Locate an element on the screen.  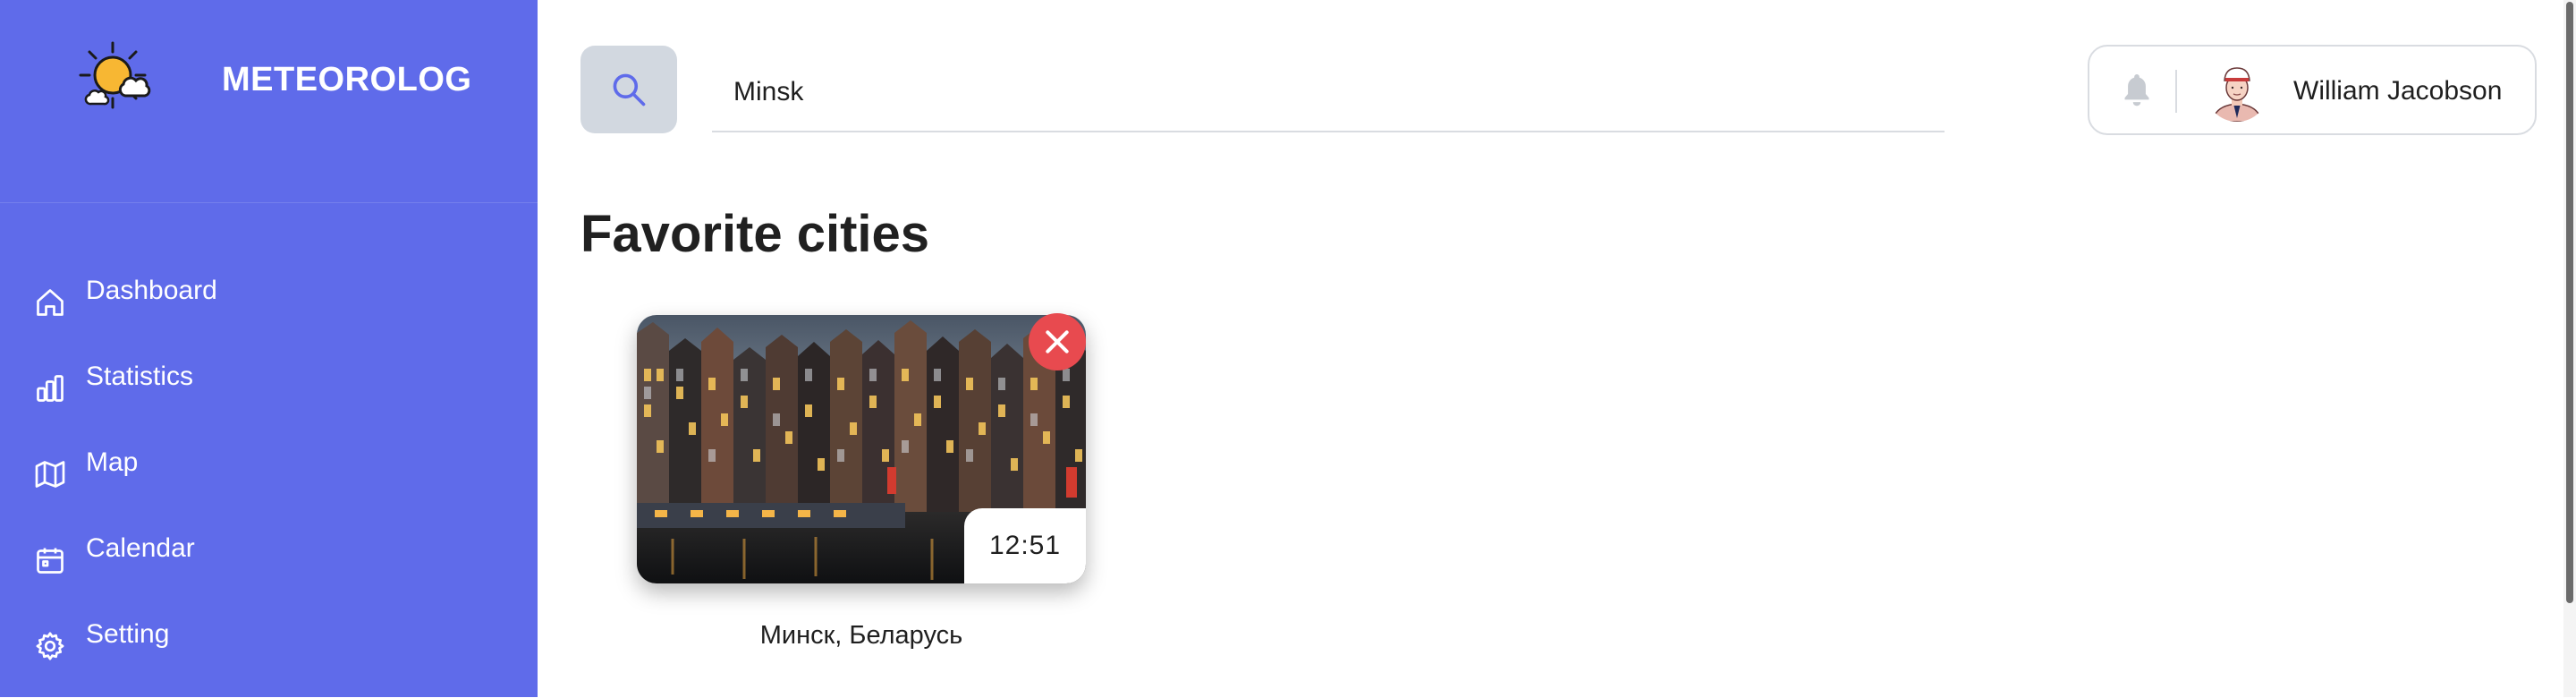
remove-city-button is located at coordinates (1057, 341).